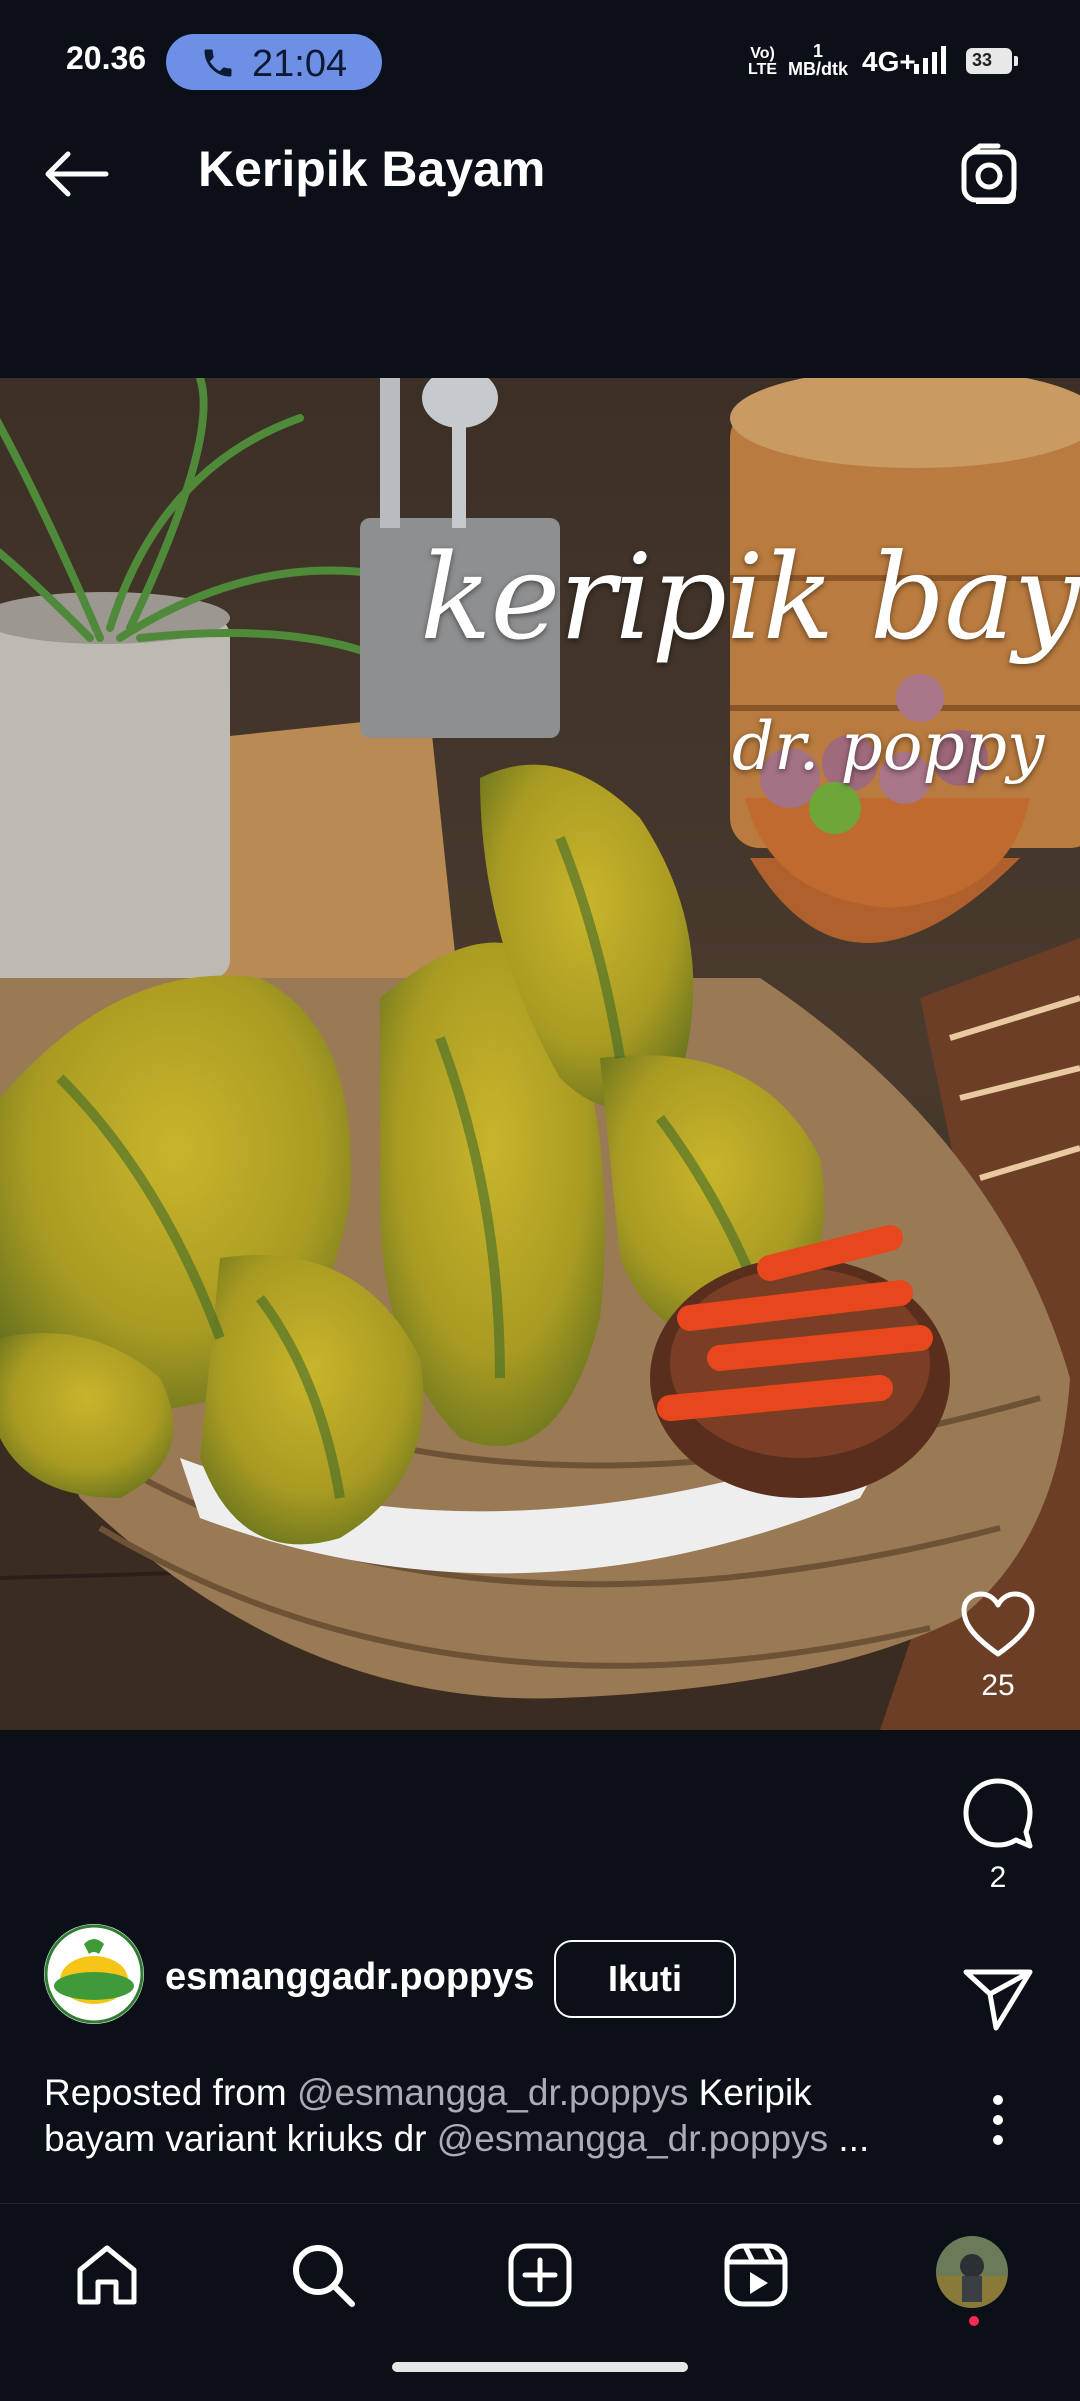  Describe the element at coordinates (645, 1979) in the screenshot. I see `follow-button: Ikuti` at that location.